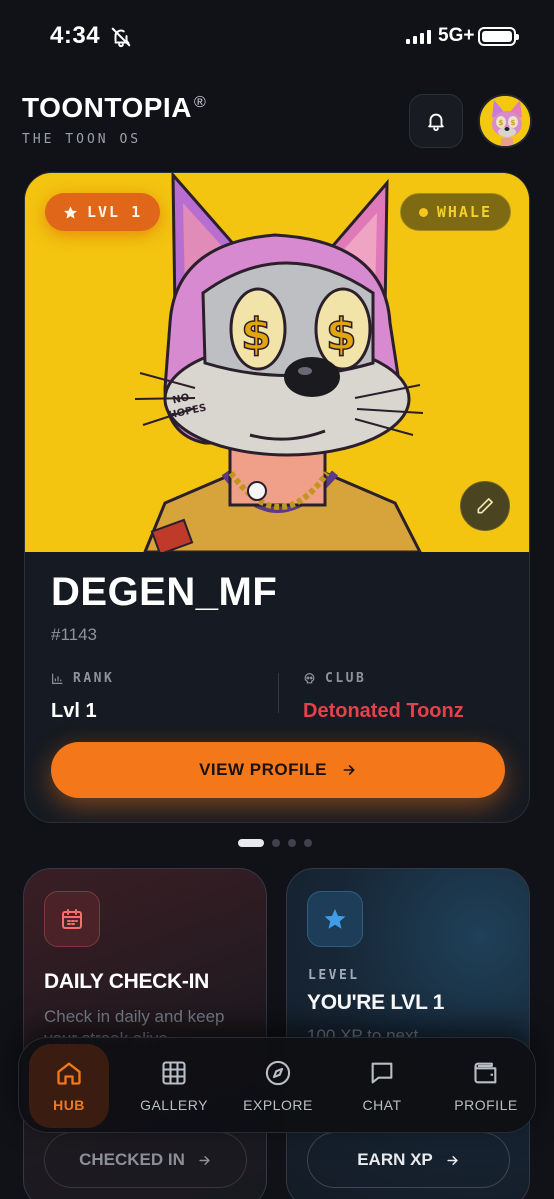 This screenshot has height=1199, width=554. I want to click on skull-icon, so click(309, 678).